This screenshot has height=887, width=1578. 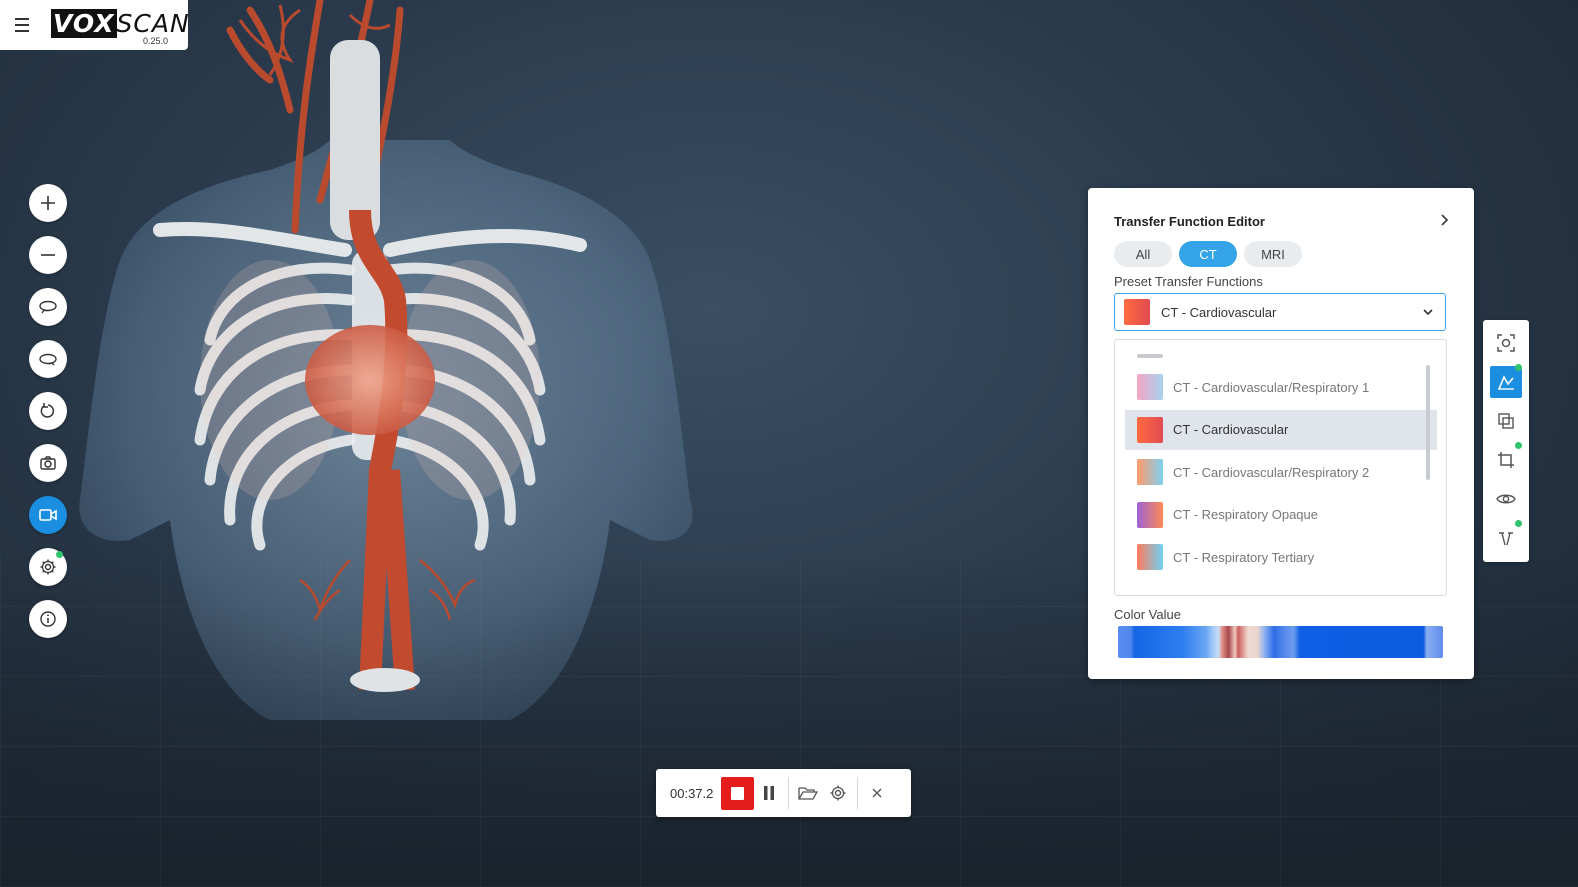 I want to click on recording-timer: 00:37.2, so click(x=692, y=793).